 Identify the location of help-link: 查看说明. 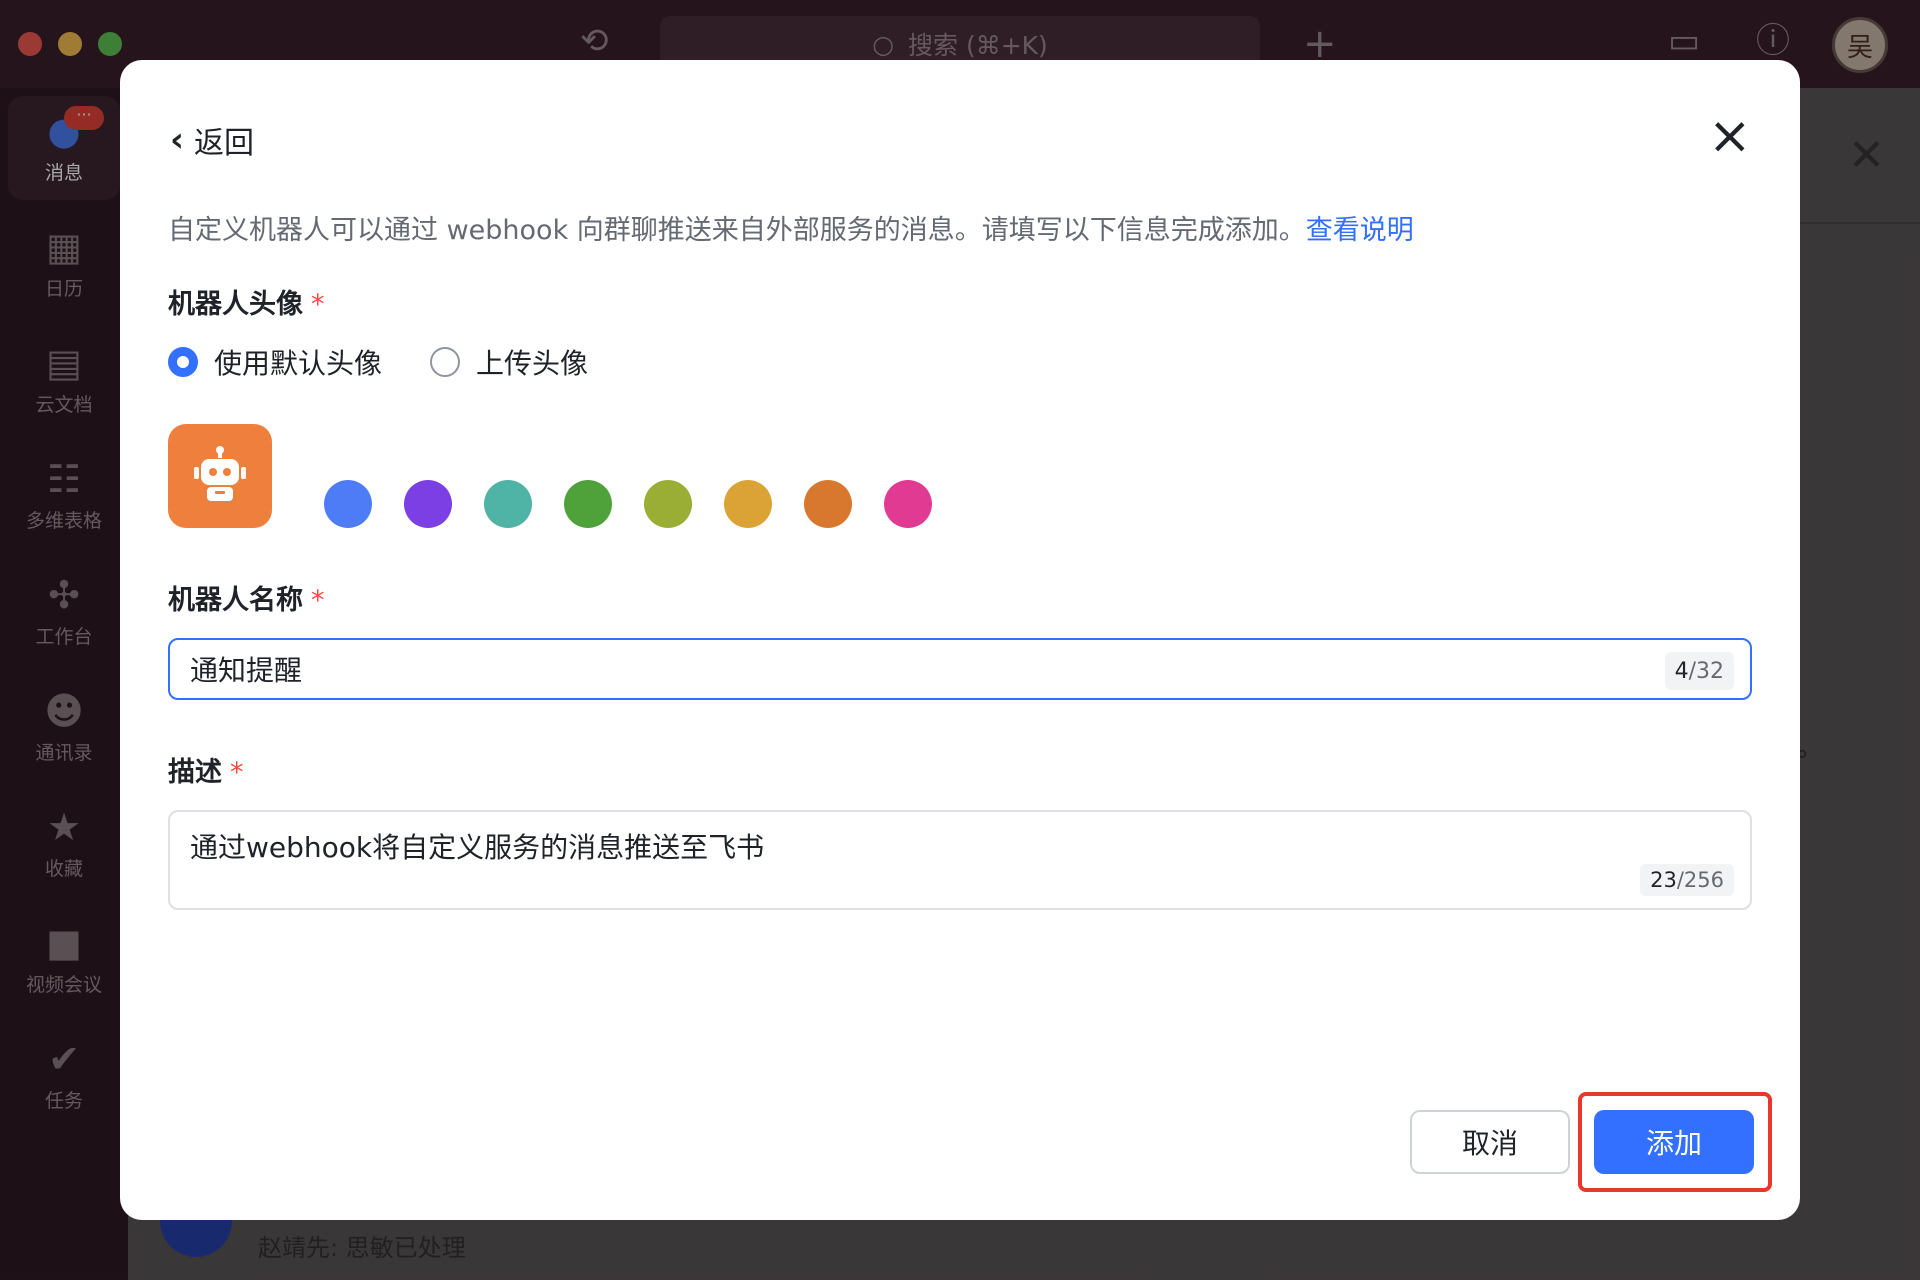
(1360, 230).